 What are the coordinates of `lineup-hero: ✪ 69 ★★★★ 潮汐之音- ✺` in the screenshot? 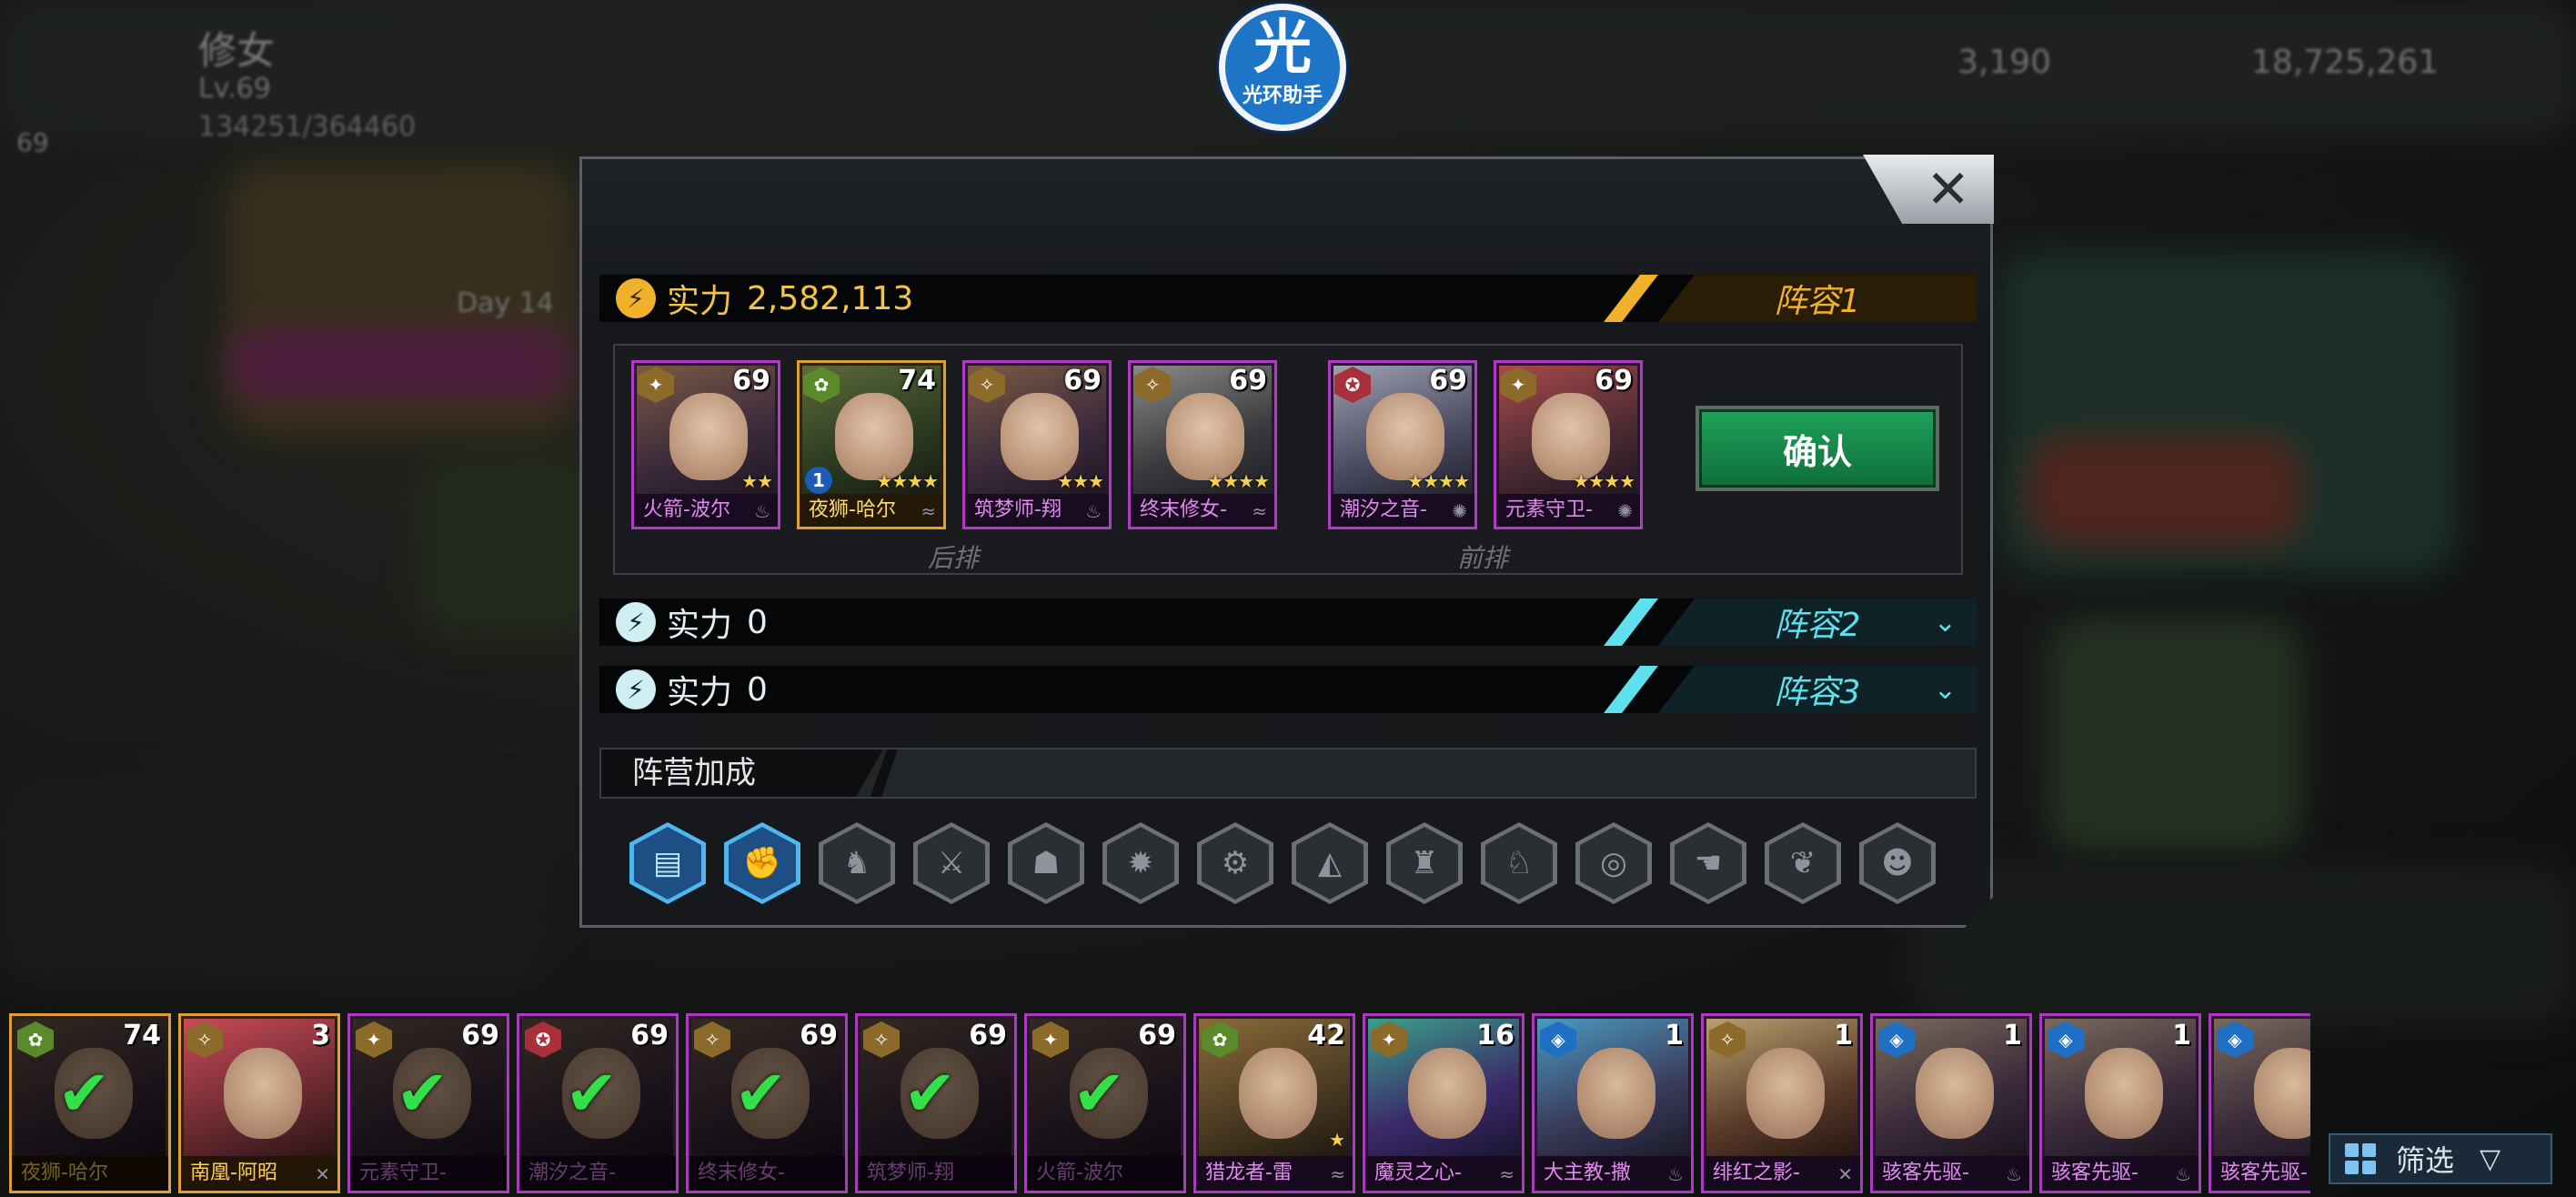 It's located at (1402, 444).